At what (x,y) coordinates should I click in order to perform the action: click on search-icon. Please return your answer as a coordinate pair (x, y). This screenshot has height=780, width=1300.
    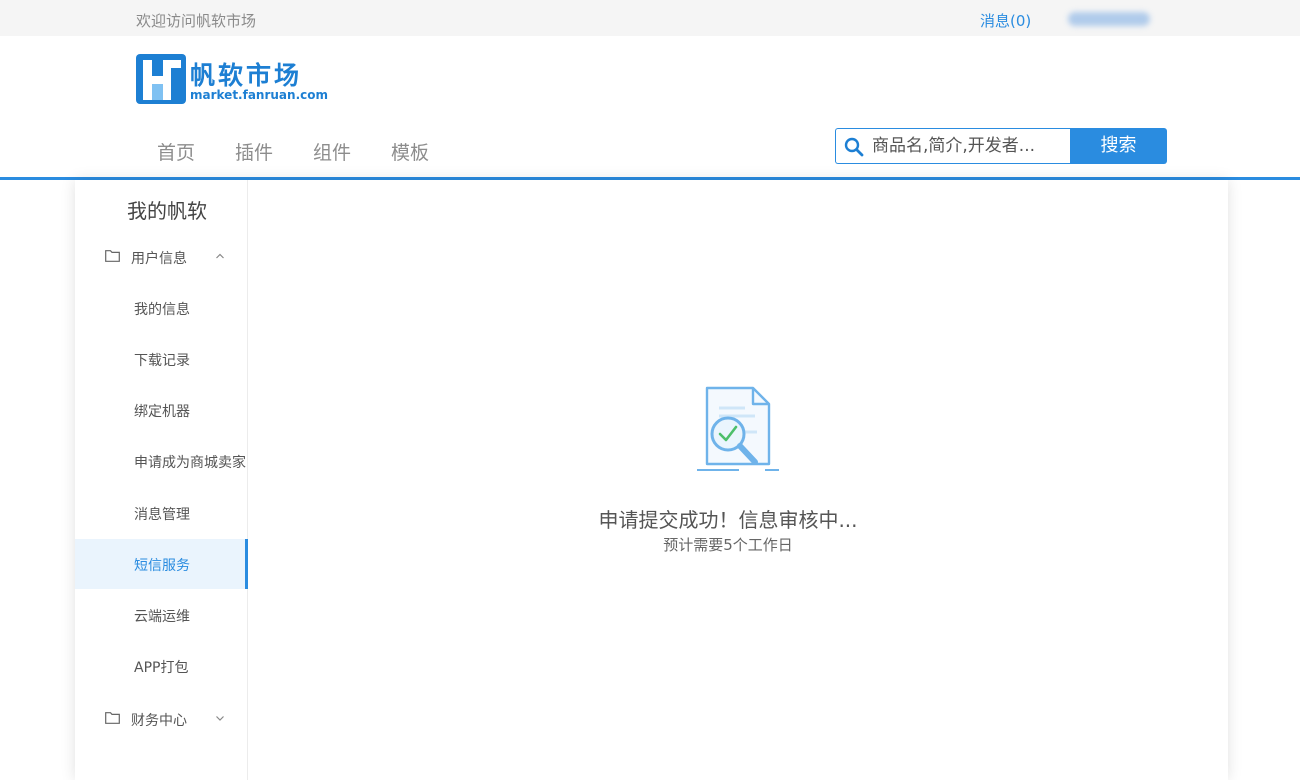
    Looking at the image, I should click on (854, 147).